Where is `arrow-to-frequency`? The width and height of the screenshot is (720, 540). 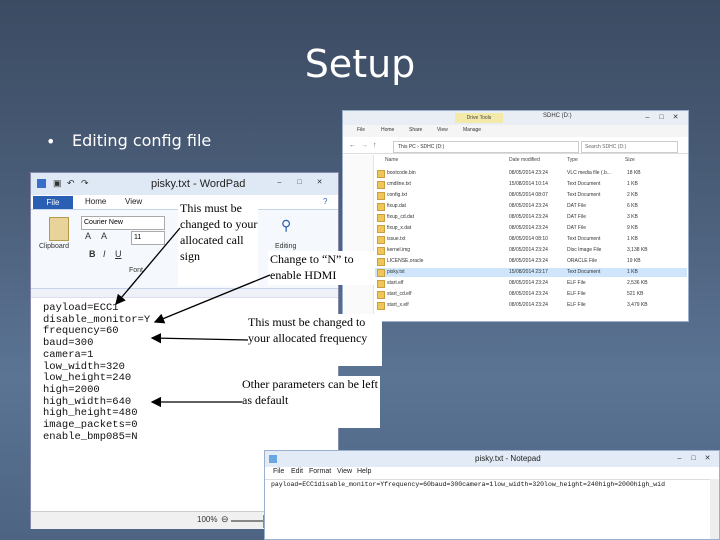
arrow-to-frequency is located at coordinates (199, 338).